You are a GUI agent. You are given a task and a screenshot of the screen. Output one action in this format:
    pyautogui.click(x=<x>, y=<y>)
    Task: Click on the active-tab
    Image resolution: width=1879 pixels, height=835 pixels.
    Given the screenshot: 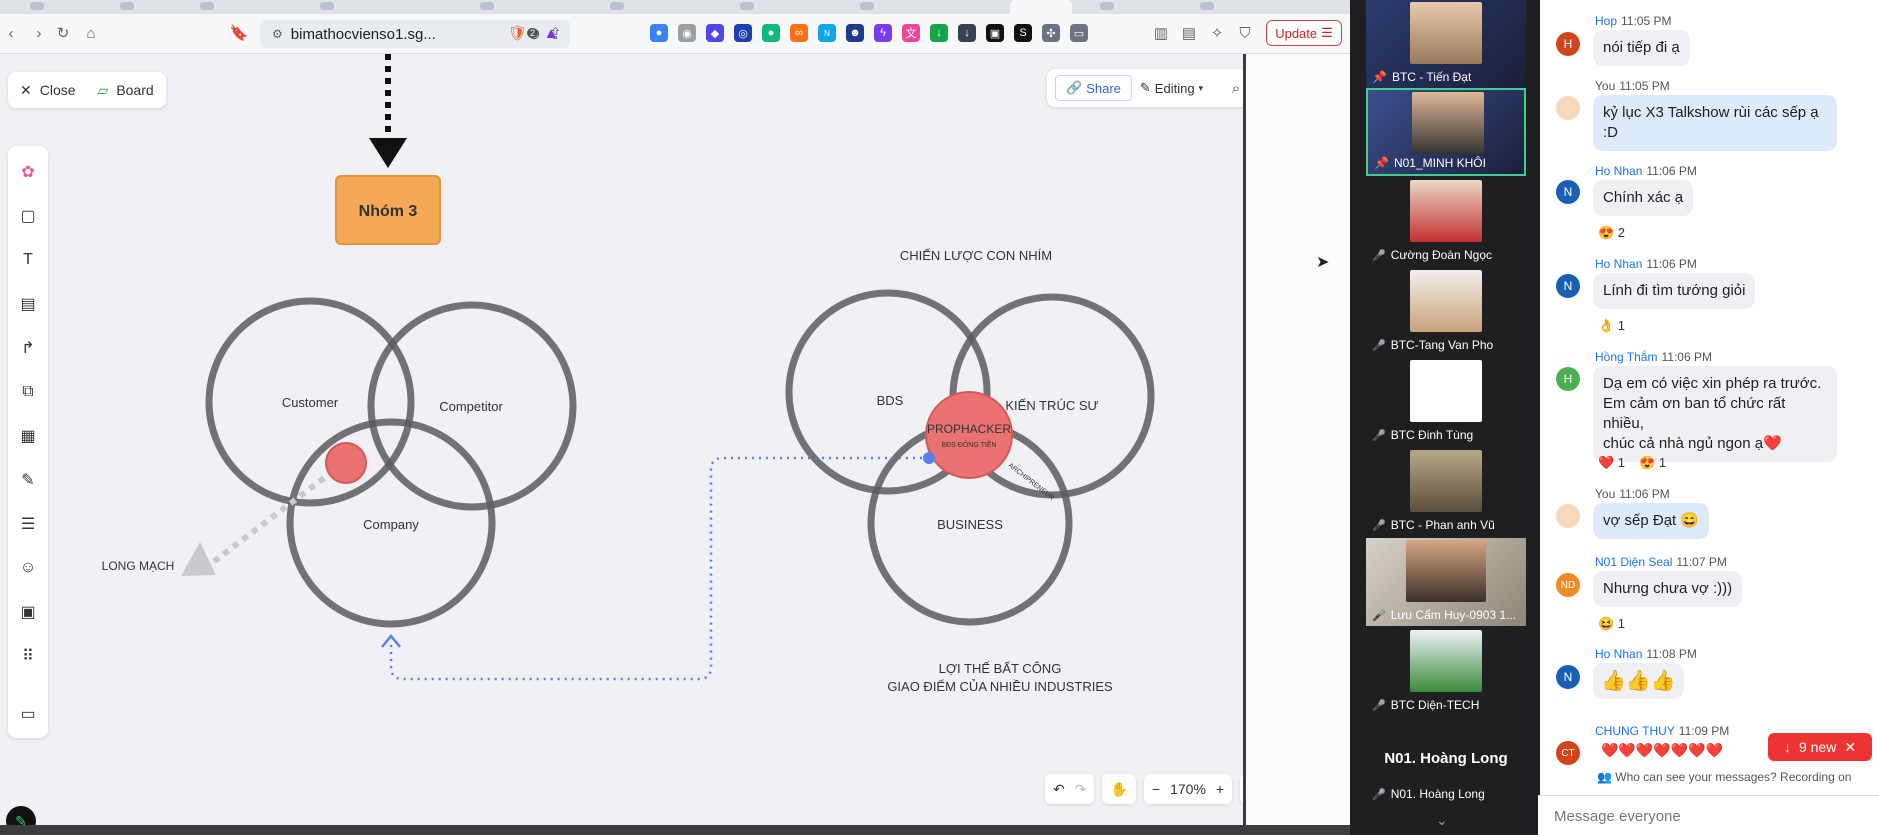 What is the action you would take?
    pyautogui.click(x=1041, y=7)
    